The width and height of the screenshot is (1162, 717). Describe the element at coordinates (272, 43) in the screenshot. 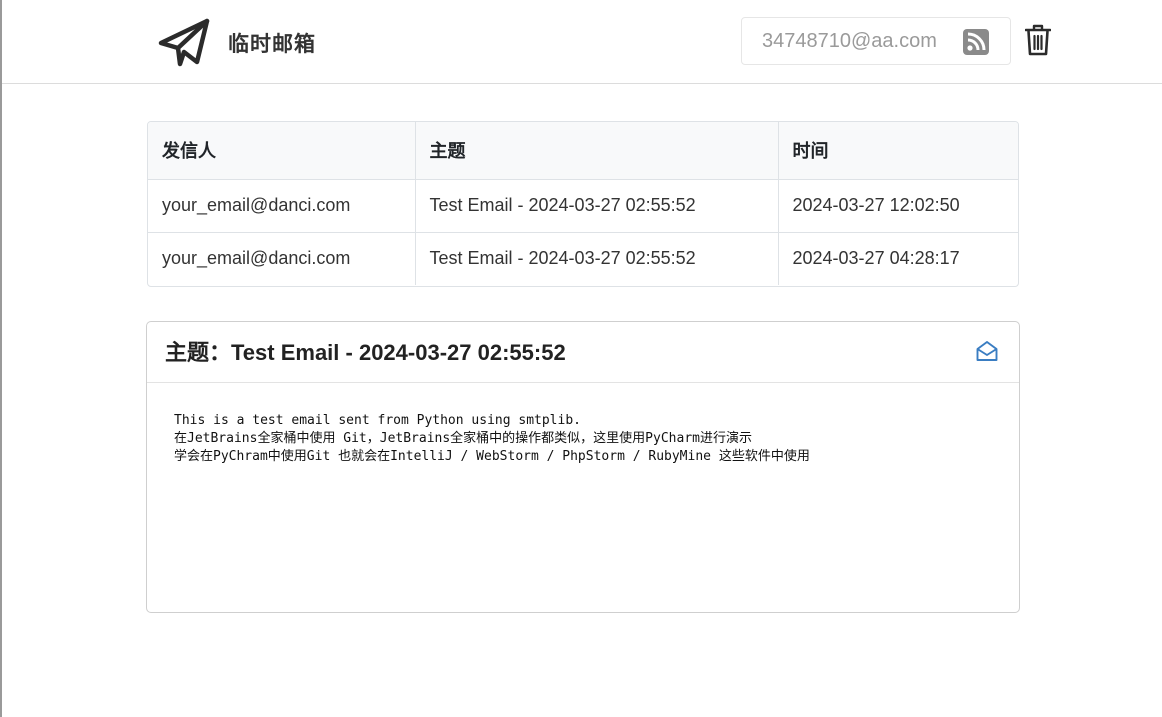

I see `brand-title: 临时邮箱` at that location.